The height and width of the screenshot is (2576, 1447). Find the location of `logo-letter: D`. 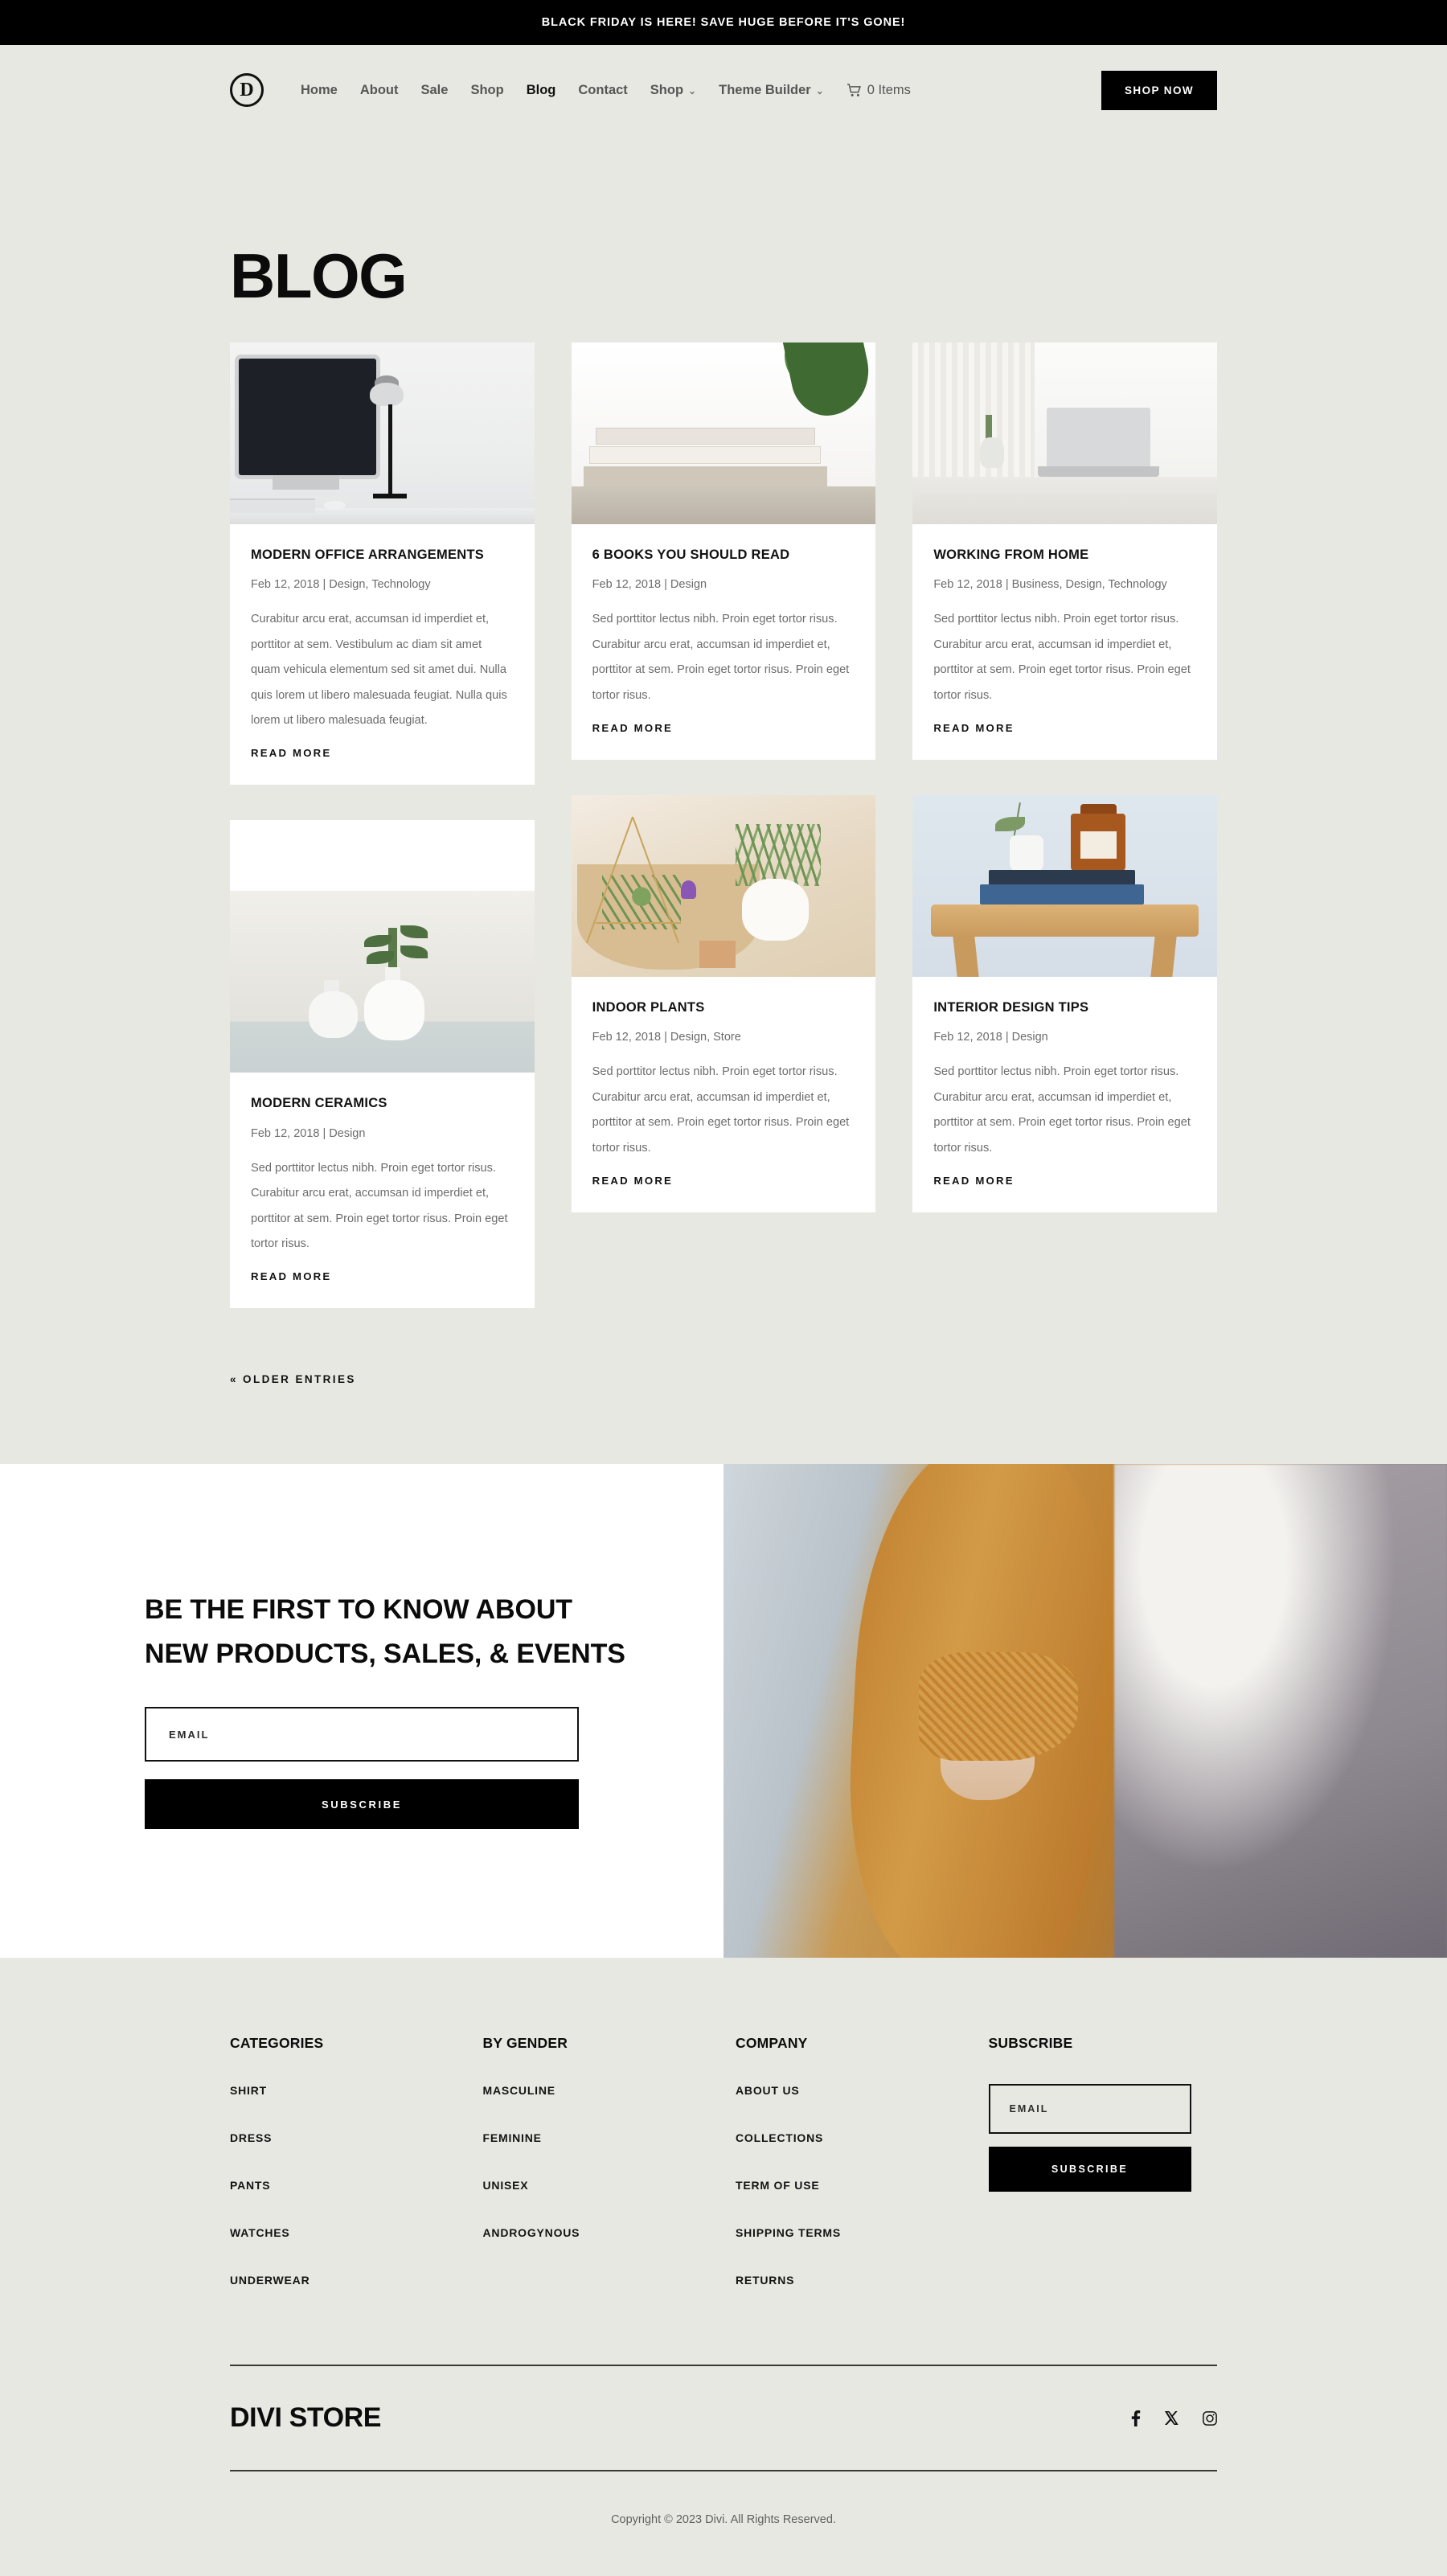

logo-letter: D is located at coordinates (247, 90).